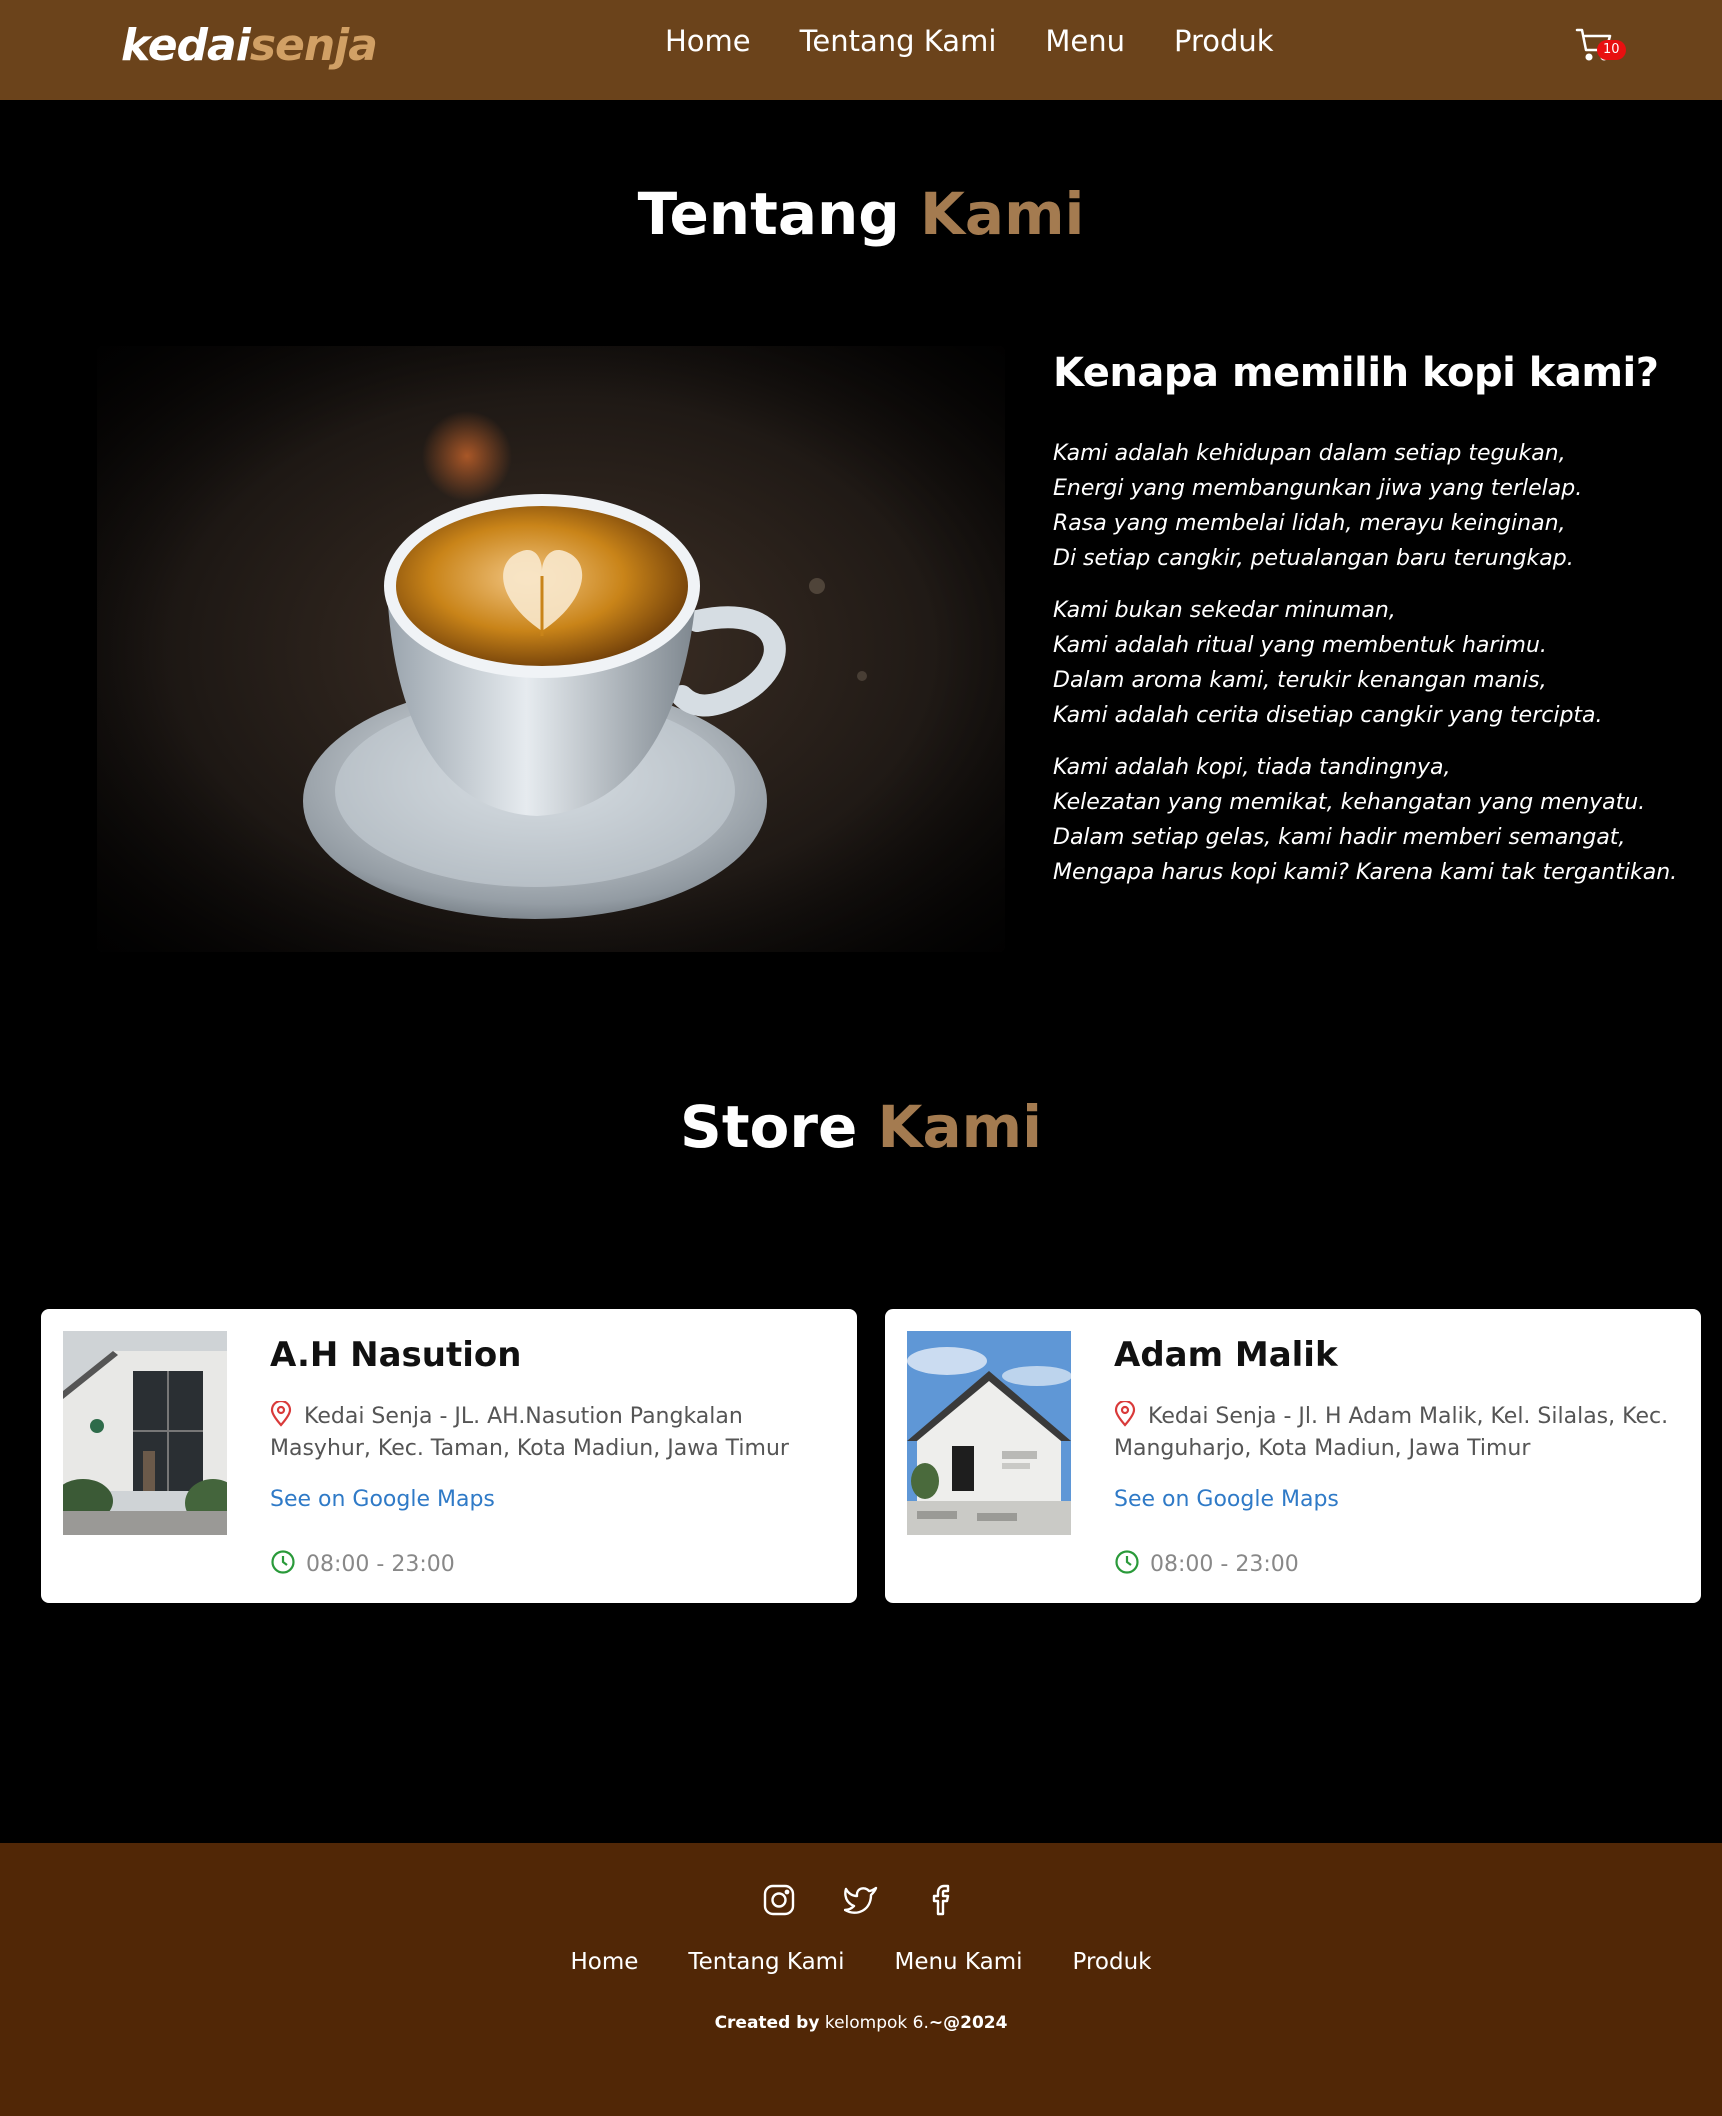  I want to click on logo-part-1: kedai, so click(186, 45).